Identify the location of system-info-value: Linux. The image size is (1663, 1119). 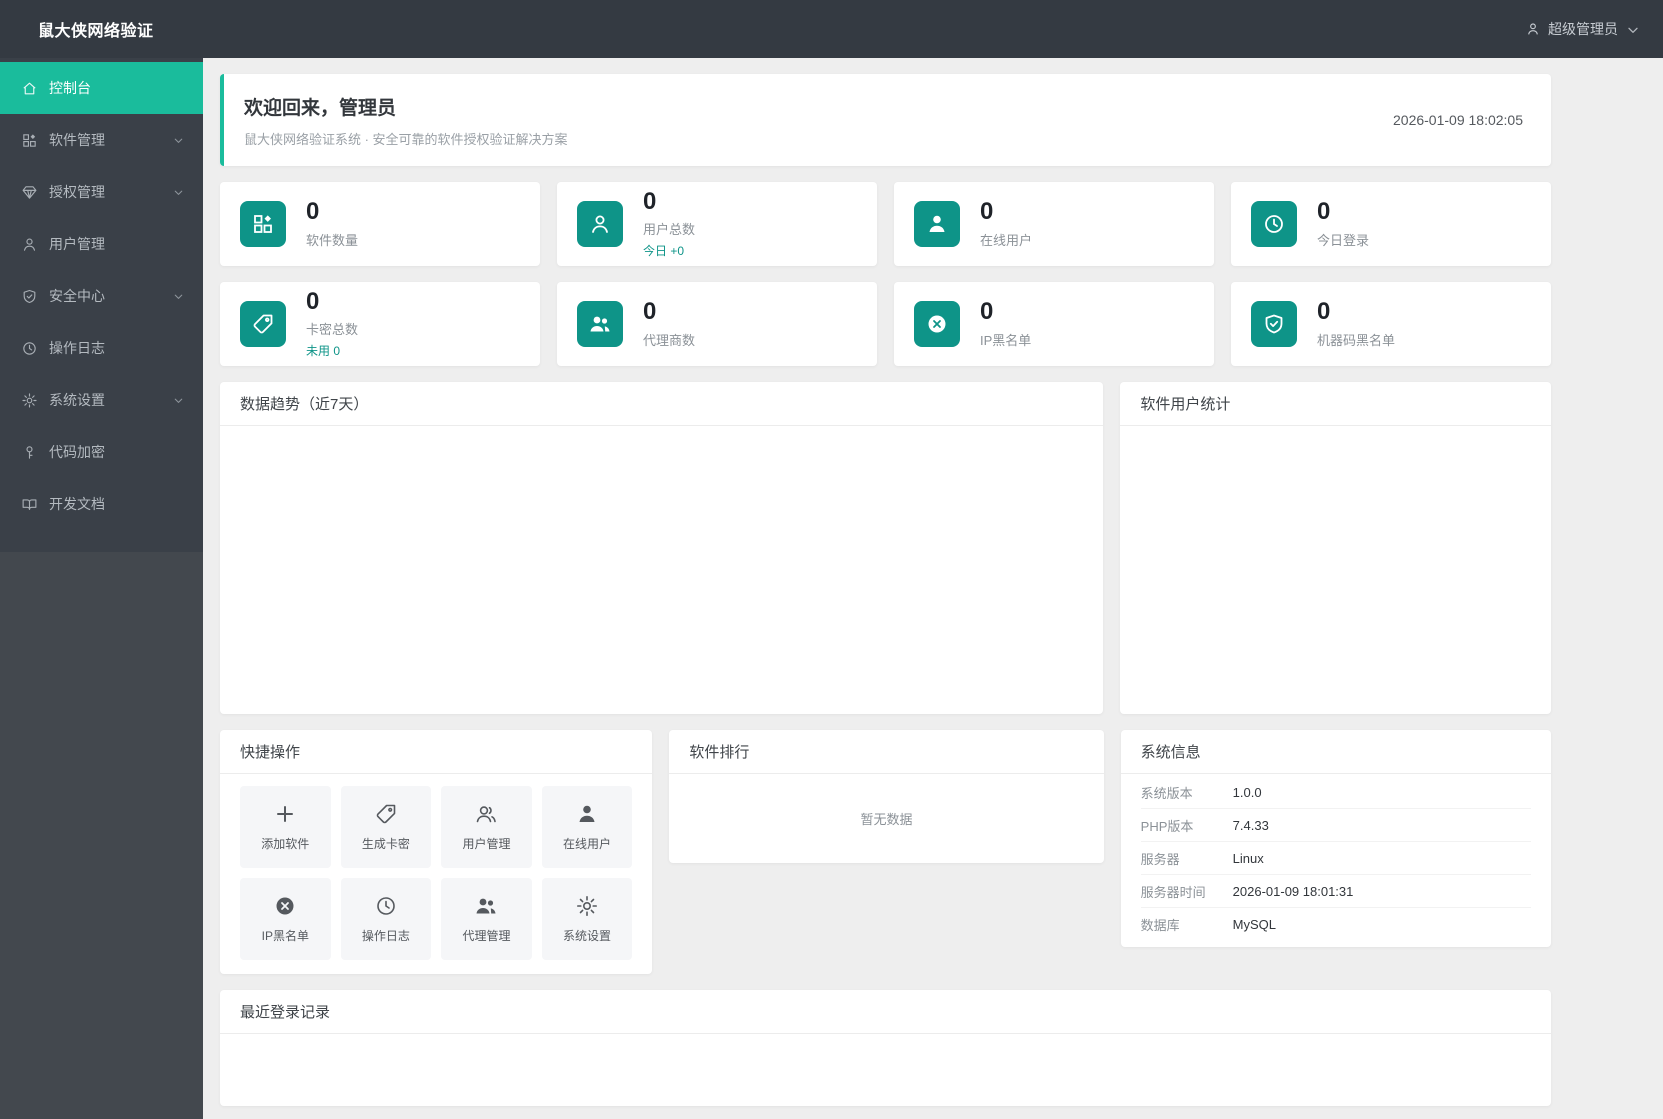
(1248, 858).